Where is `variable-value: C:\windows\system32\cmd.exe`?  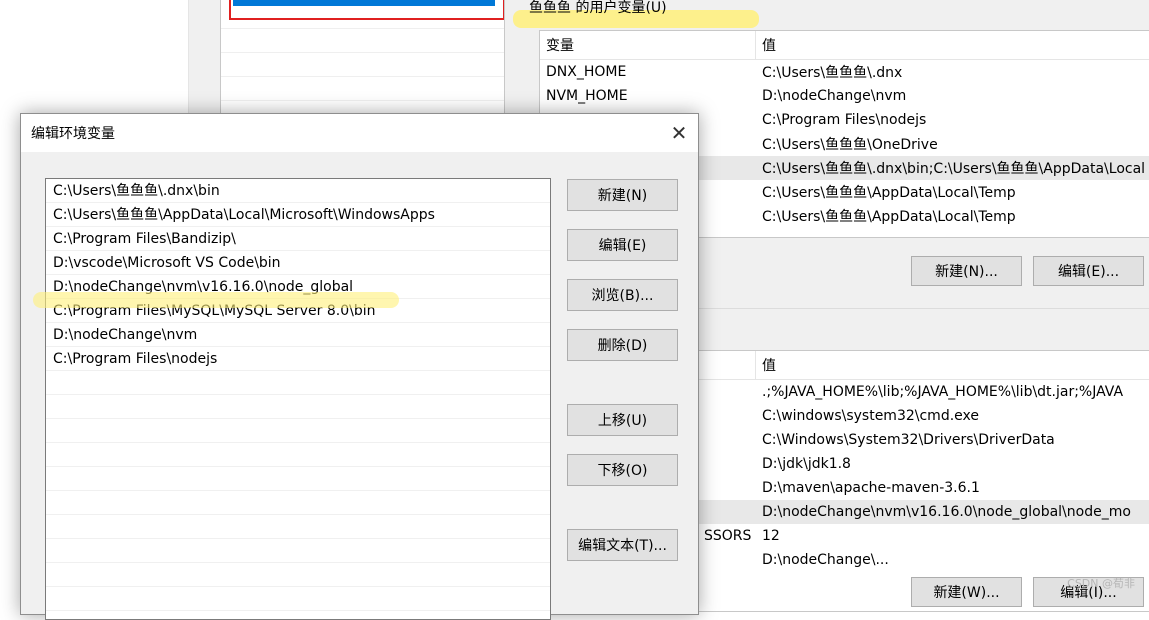
variable-value: C:\windows\system32\cmd.exe is located at coordinates (870, 416).